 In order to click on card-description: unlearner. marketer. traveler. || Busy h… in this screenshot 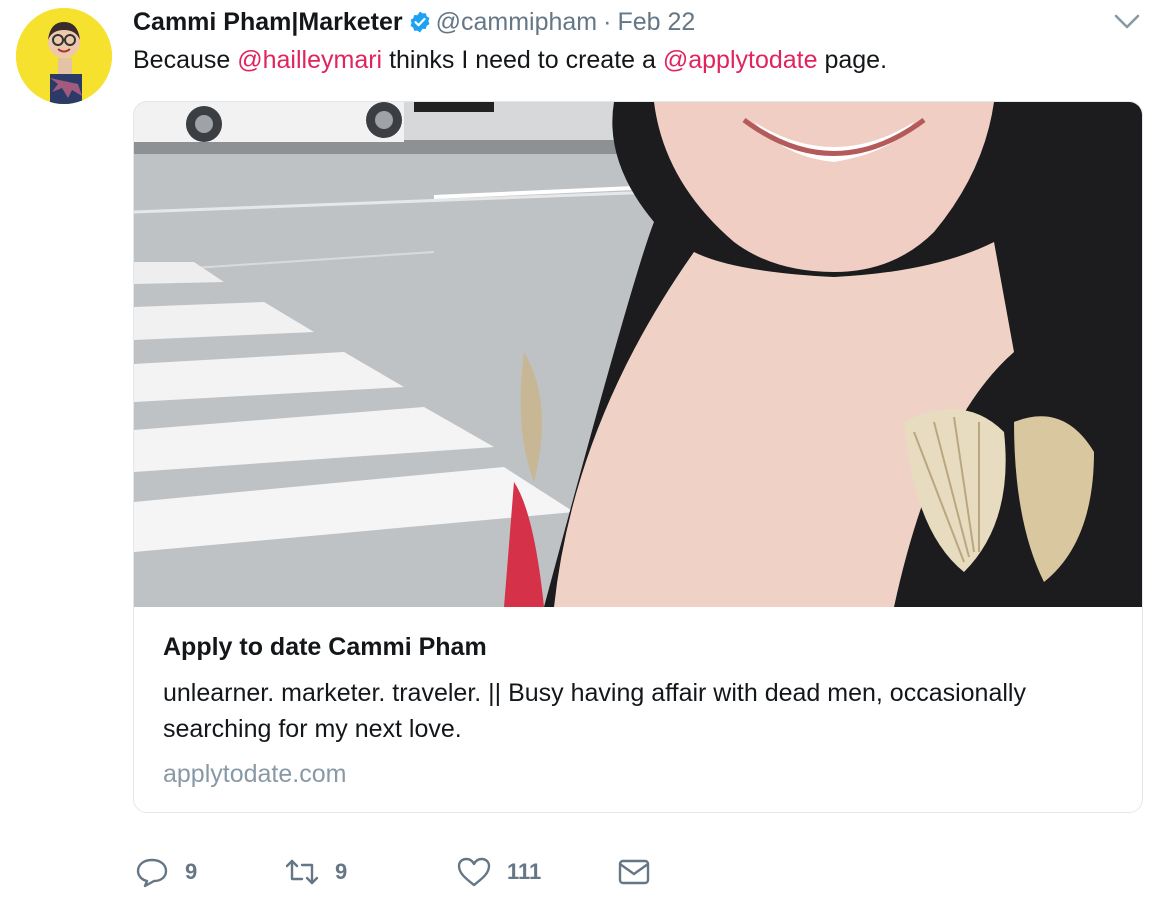, I will do `click(594, 711)`.